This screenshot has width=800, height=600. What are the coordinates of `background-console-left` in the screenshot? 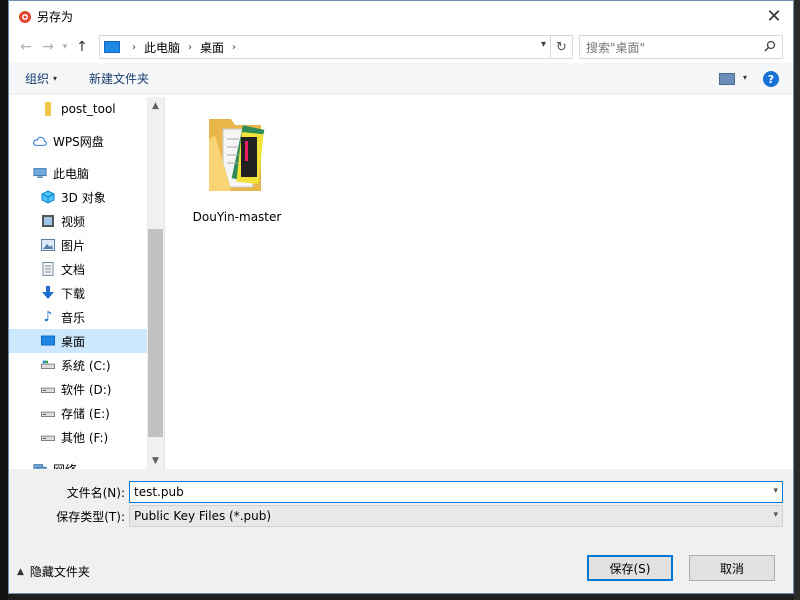 It's located at (4, 300).